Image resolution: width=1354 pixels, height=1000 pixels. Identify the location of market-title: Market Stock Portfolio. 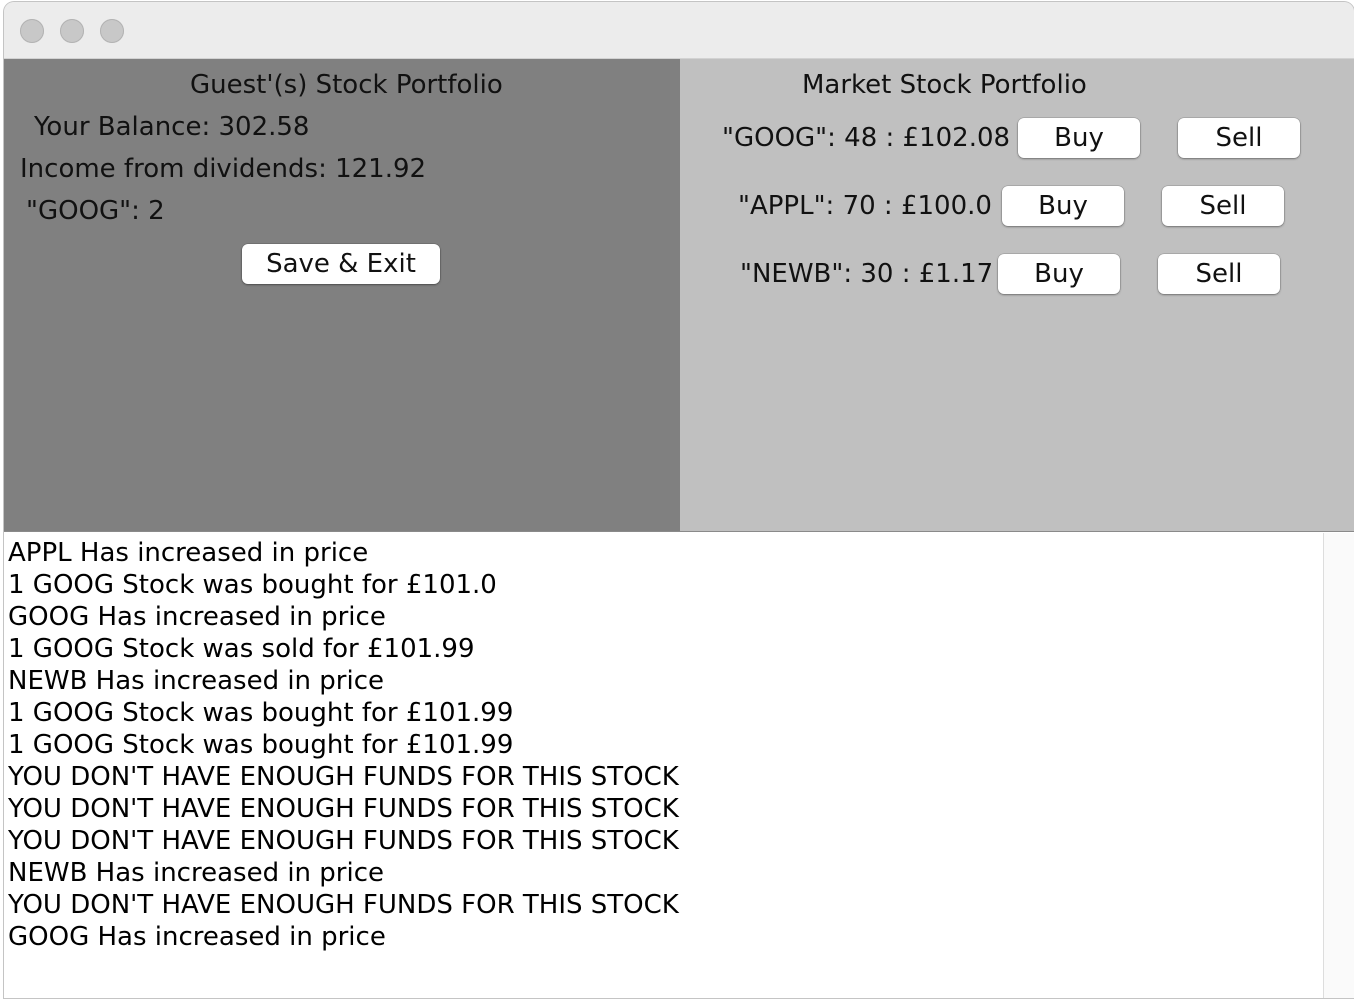
(944, 85).